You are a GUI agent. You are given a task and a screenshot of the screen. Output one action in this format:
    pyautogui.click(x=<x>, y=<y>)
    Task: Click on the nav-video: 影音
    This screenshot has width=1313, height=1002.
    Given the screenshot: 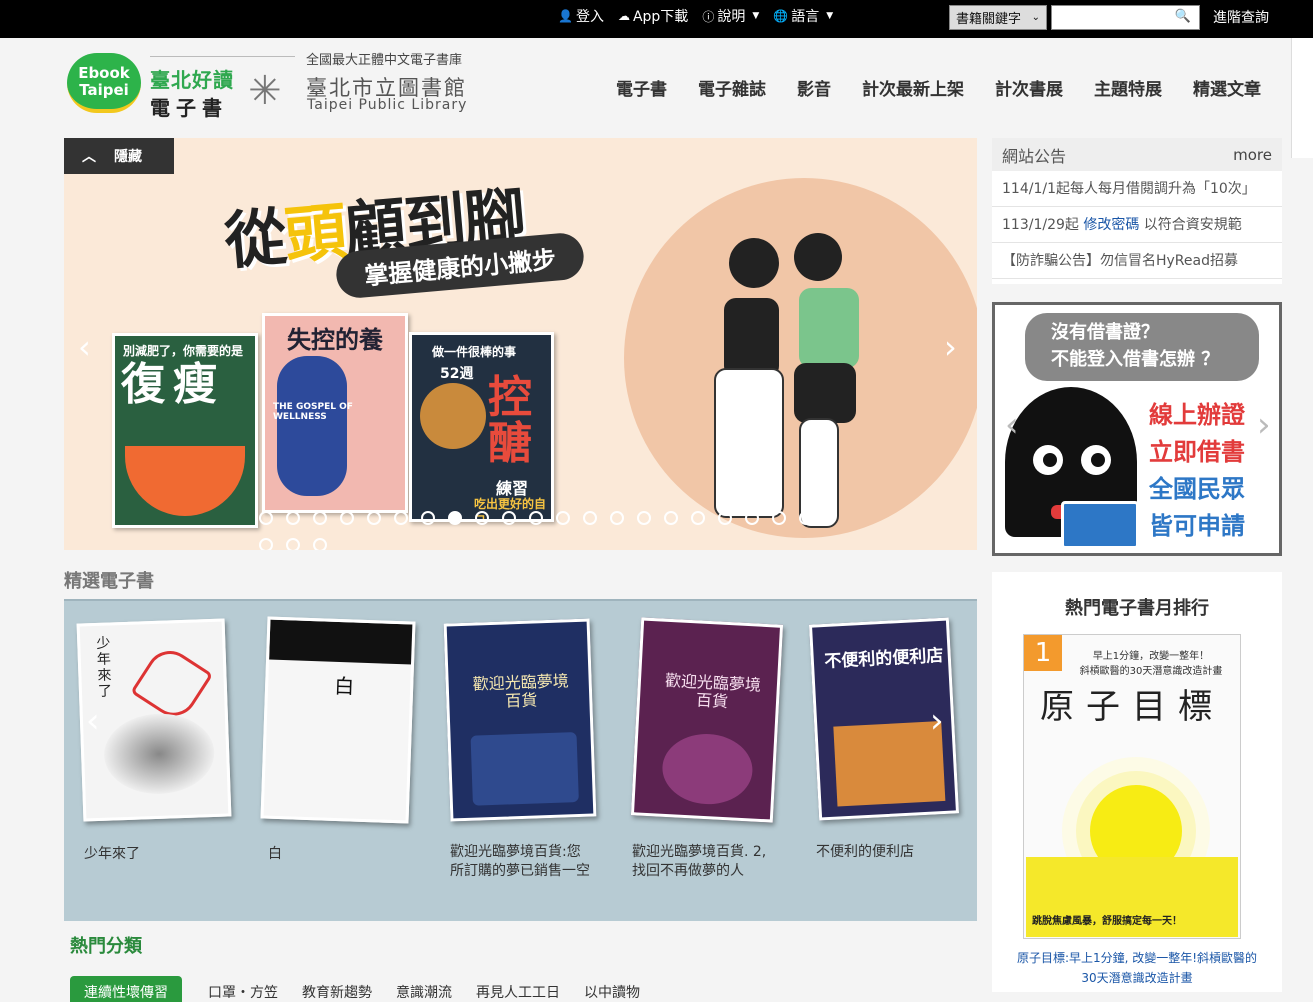 What is the action you would take?
    pyautogui.click(x=814, y=87)
    